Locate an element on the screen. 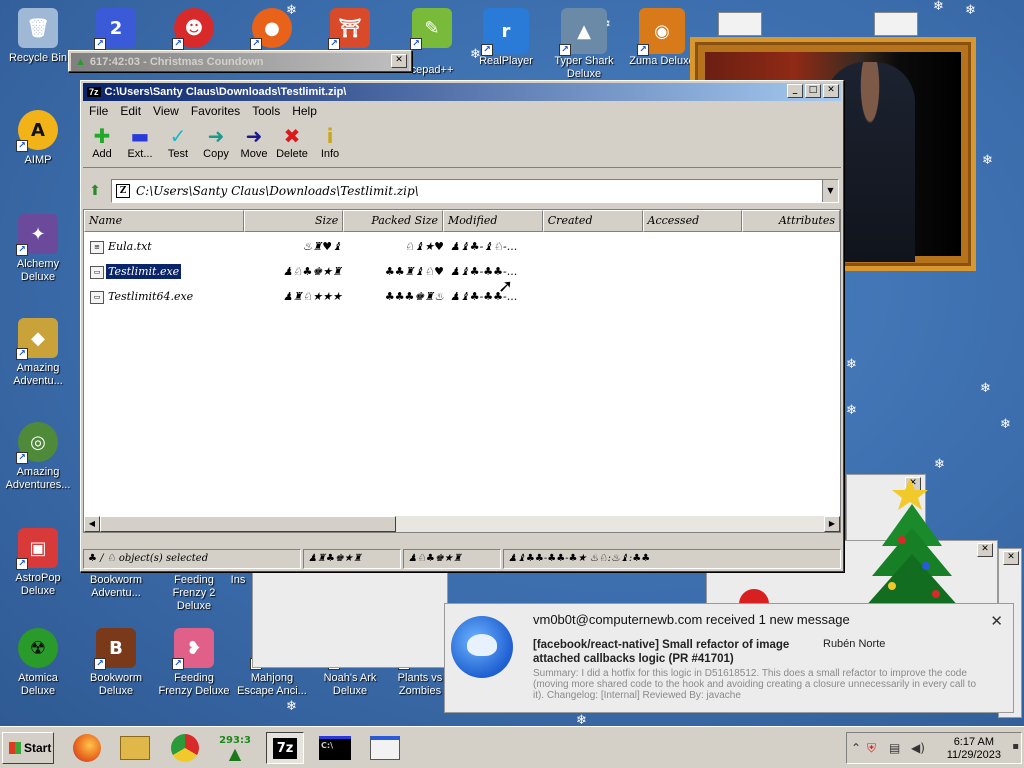  taskbar-christmas-countdown: 293:3 ▲ is located at coordinates (235, 748).